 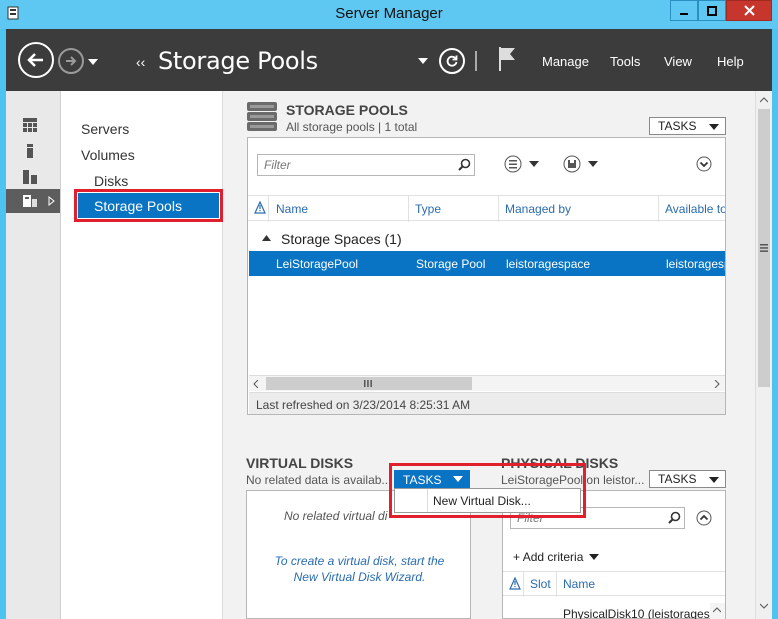 What do you see at coordinates (256, 384) in the screenshot?
I see `scroll-left-icon` at bounding box center [256, 384].